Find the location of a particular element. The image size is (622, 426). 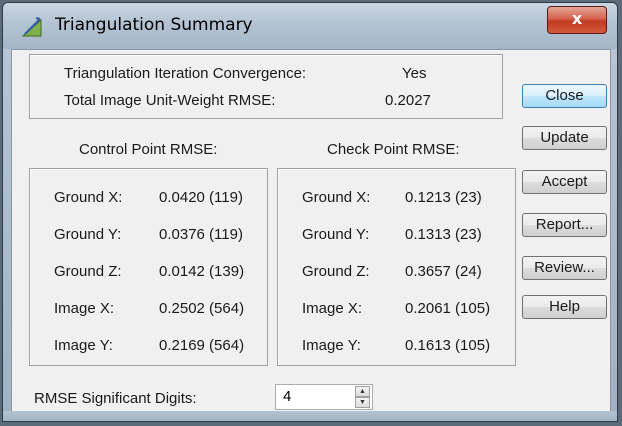

control-value: 0.0142 (139) is located at coordinates (202, 271).